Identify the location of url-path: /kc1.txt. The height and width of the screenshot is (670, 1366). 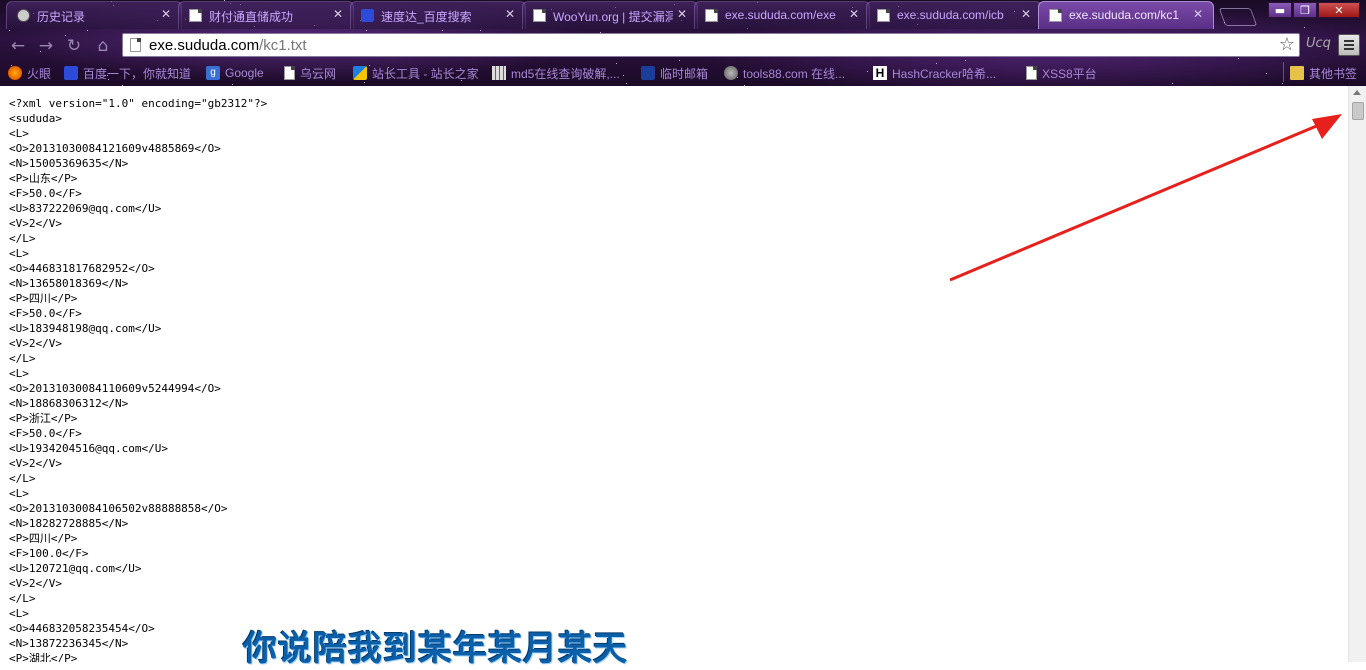
(283, 45).